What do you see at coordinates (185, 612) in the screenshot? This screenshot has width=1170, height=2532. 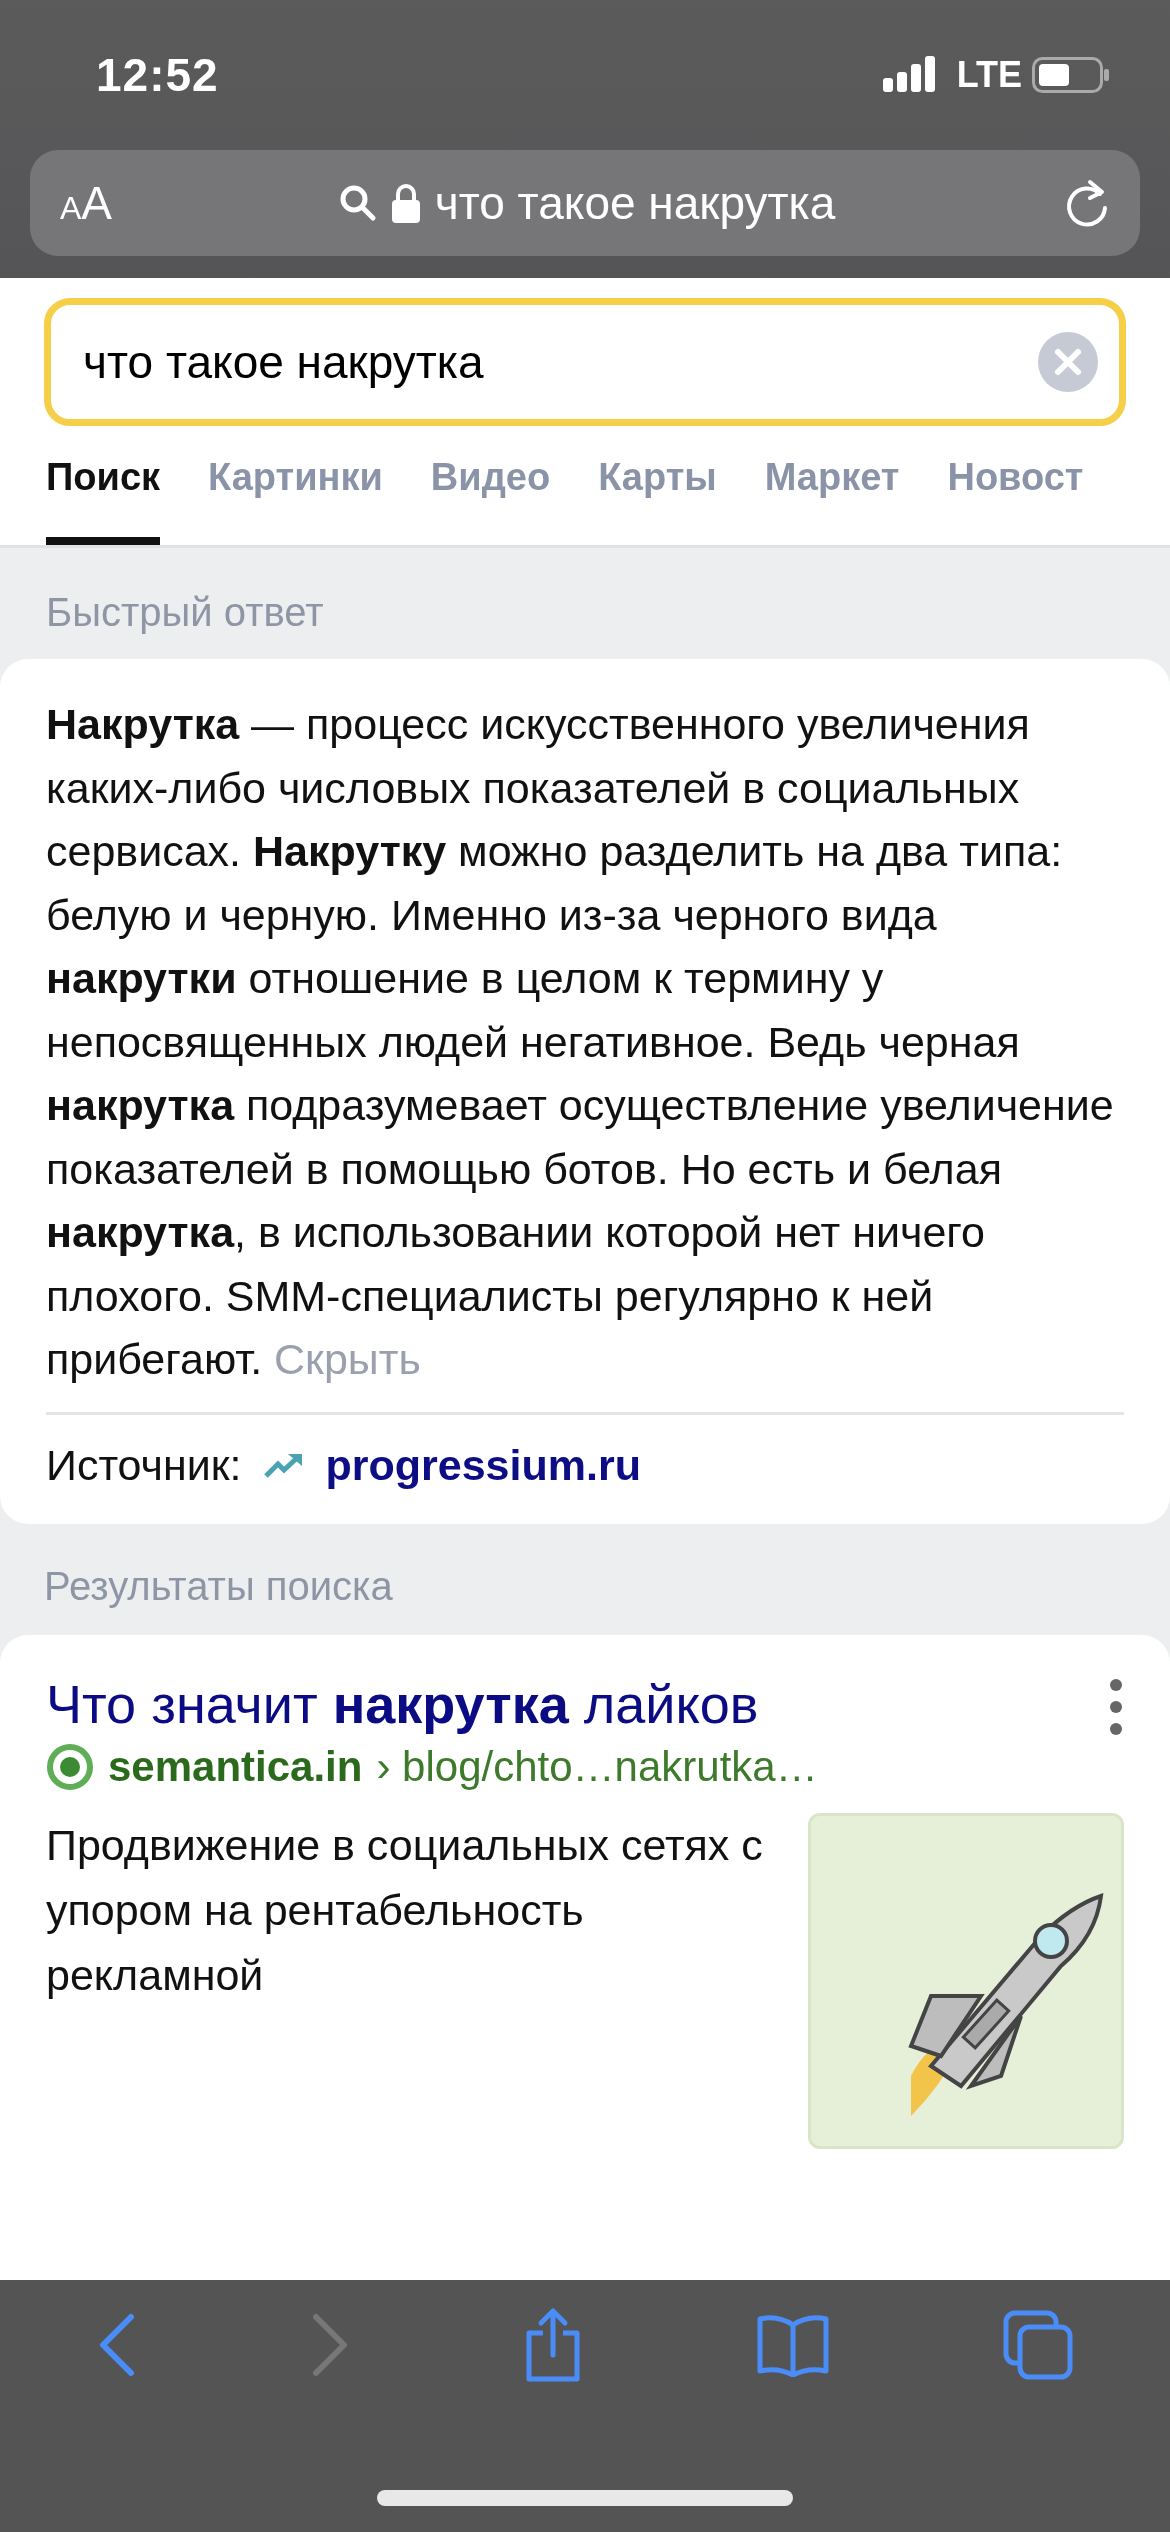 I see `section-heading: Быстрый ответ` at bounding box center [185, 612].